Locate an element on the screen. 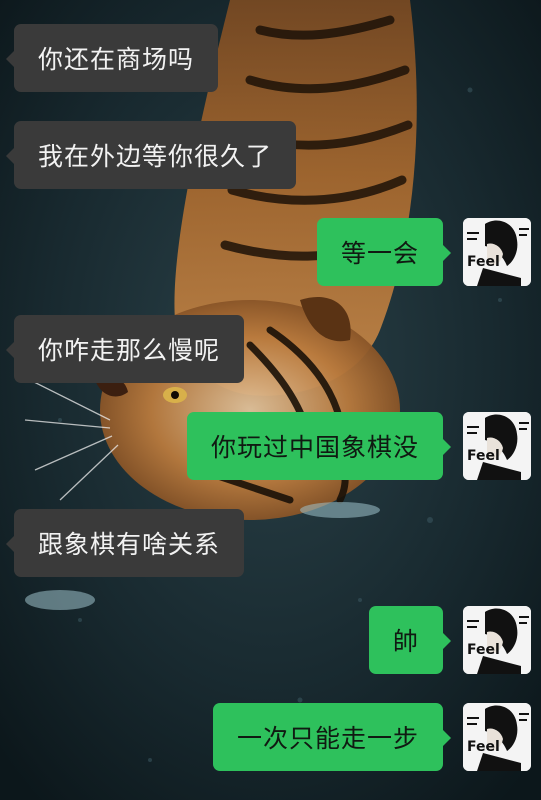 Image resolution: width=541 pixels, height=800 pixels. message-row-incoming: 你还在商场吗 is located at coordinates (112, 58).